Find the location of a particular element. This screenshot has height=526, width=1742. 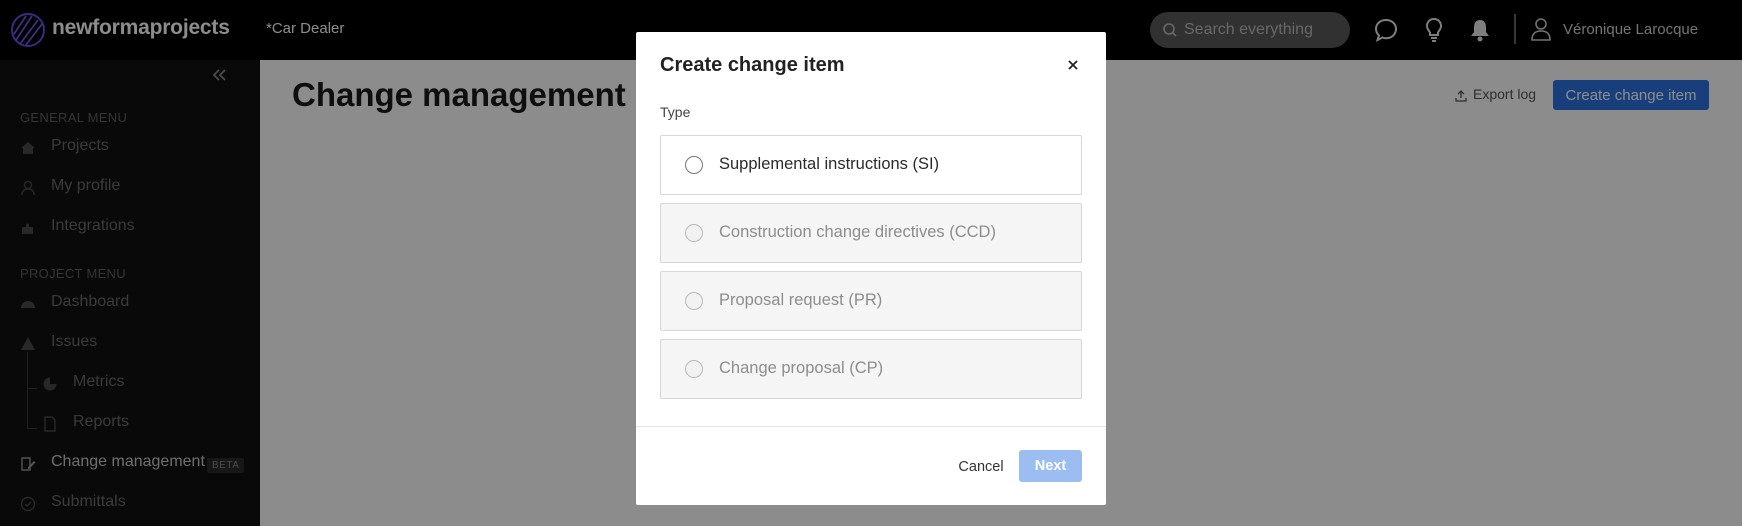

option-supplemental-instructions: Supplemental instructions (SI) is located at coordinates (871, 165).